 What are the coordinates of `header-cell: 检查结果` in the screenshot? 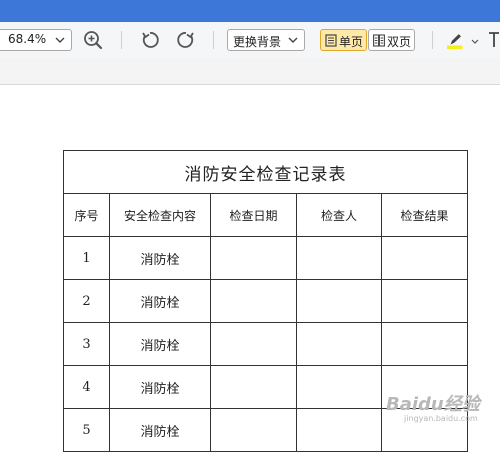 It's located at (424, 215).